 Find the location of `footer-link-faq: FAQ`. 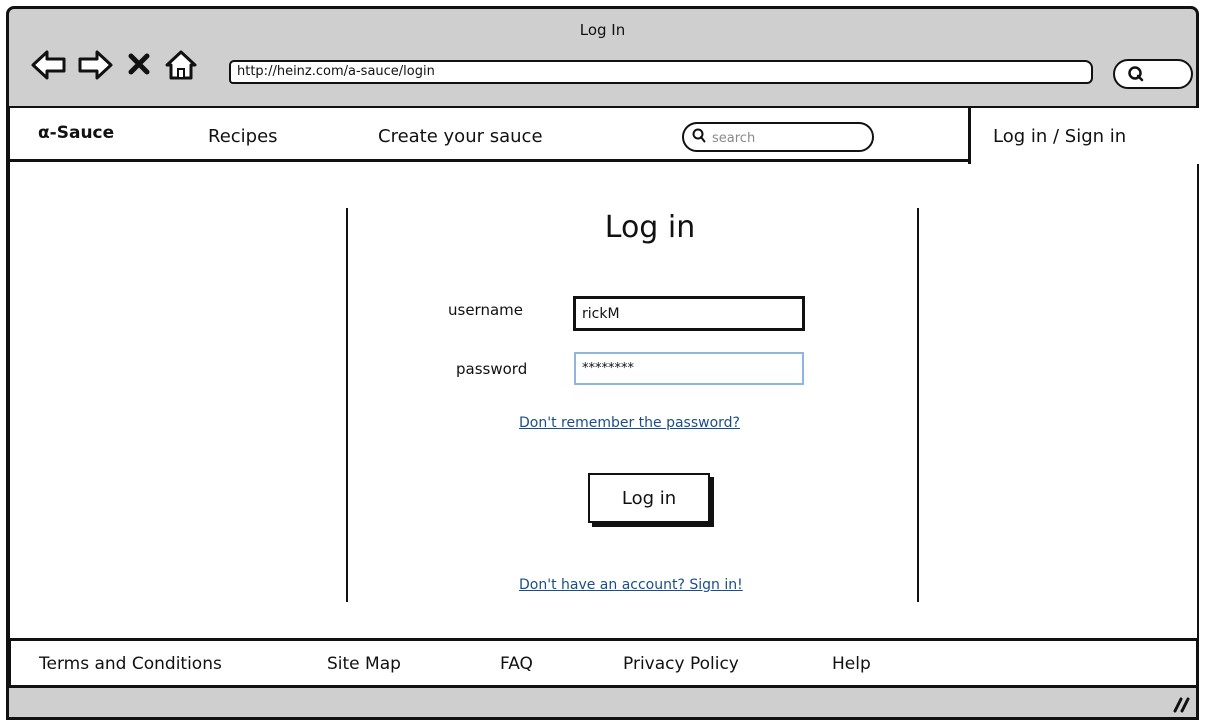

footer-link-faq: FAQ is located at coordinates (516, 664).